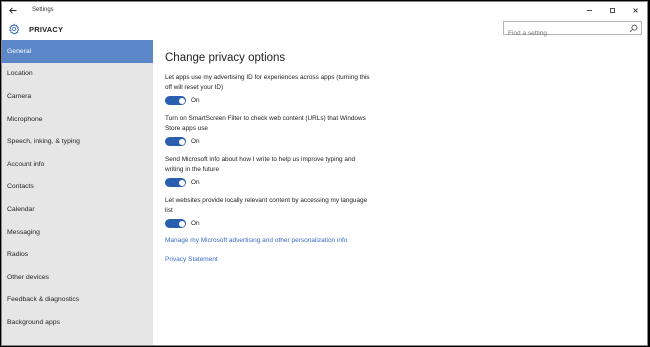 The height and width of the screenshot is (347, 650). I want to click on sidebar-item-microphone: Microphone, so click(77, 119).